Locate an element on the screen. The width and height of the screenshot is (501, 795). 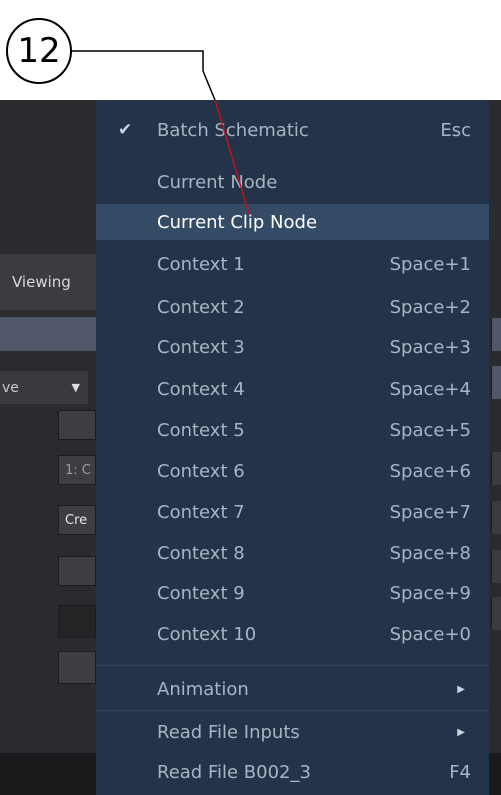
menu-item-label: Context 3 is located at coordinates (201, 347).